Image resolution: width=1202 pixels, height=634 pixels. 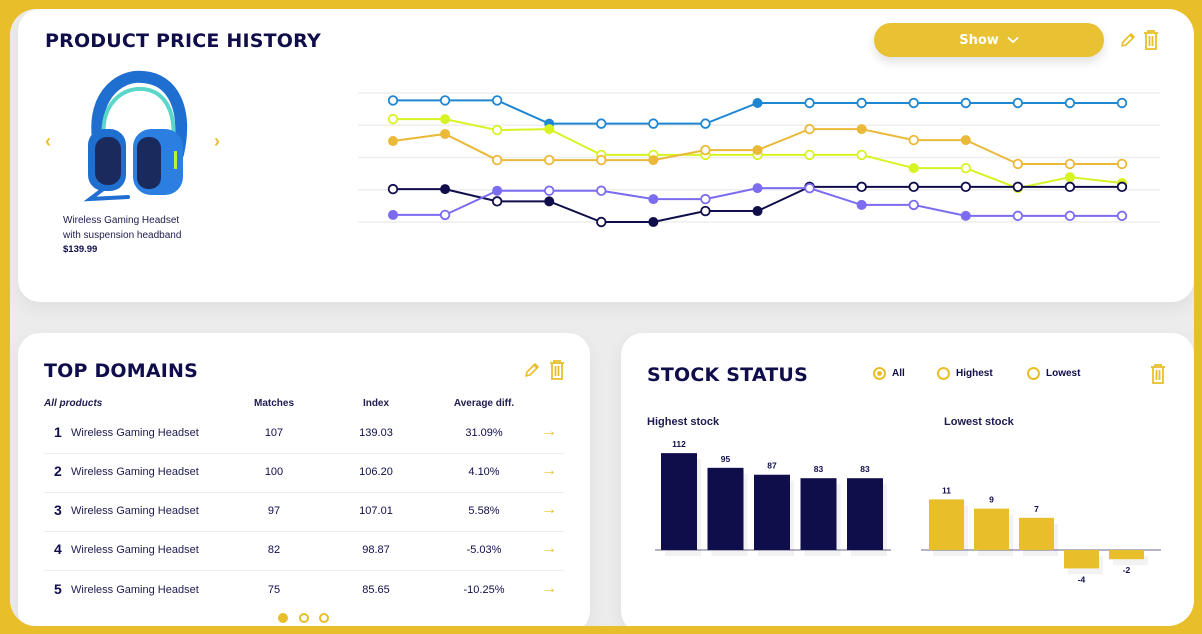 What do you see at coordinates (304, 512) in the screenshot?
I see `table-row: 3 Wireless Gaming Headset 97 107.01 5.58% →` at bounding box center [304, 512].